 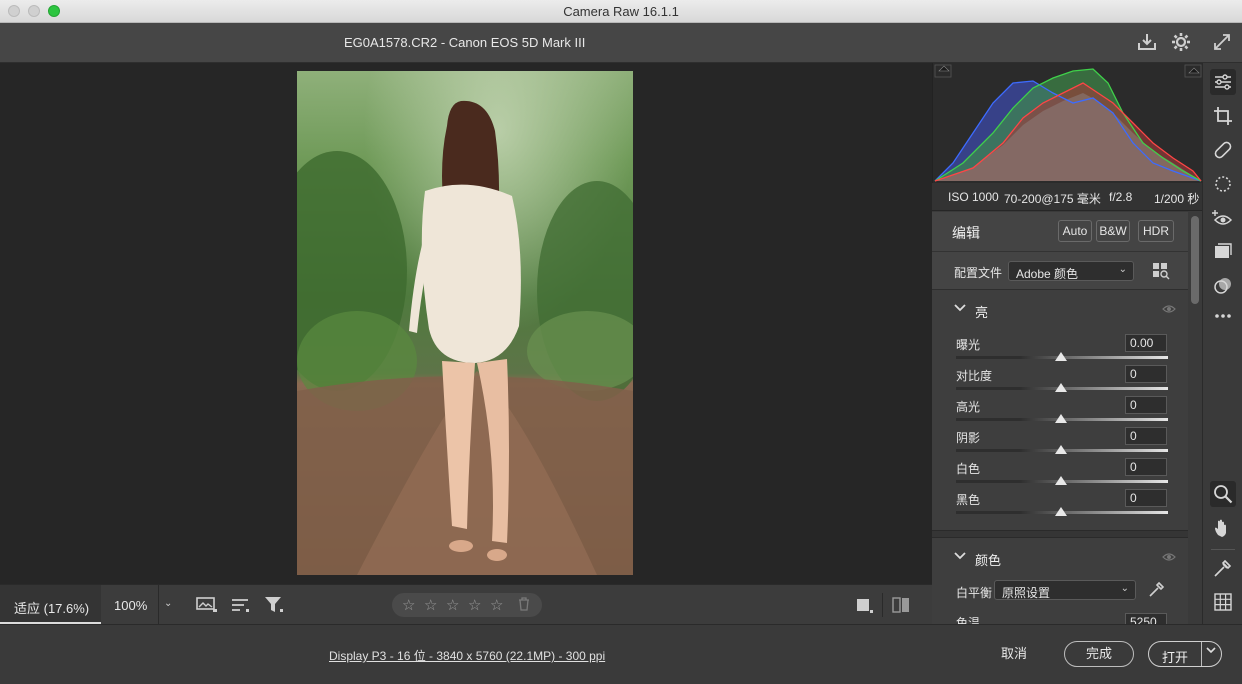 What do you see at coordinates (1223, 316) in the screenshot?
I see `more-options-icon` at bounding box center [1223, 316].